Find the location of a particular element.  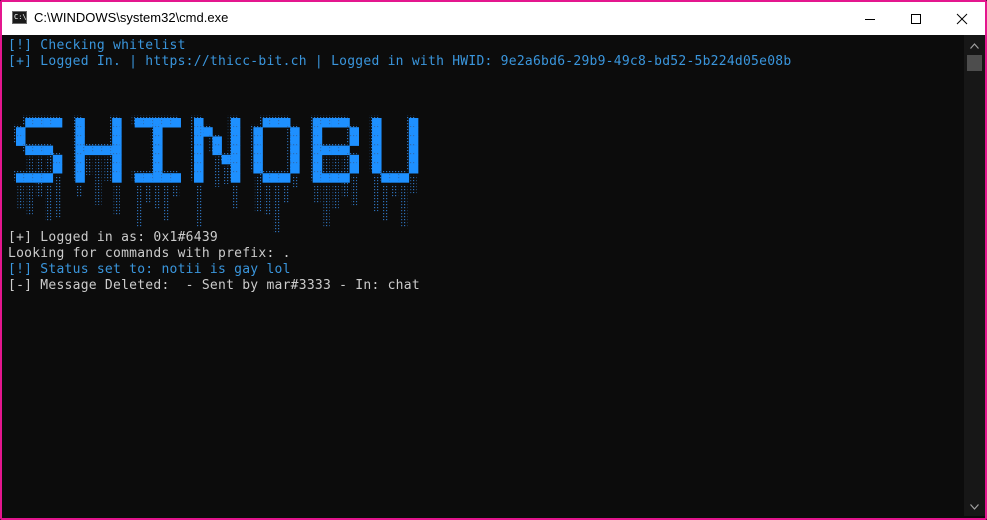

title-bar: C:\ C:\WINDOWS\system32\cmd.exe is located at coordinates (493, 18).